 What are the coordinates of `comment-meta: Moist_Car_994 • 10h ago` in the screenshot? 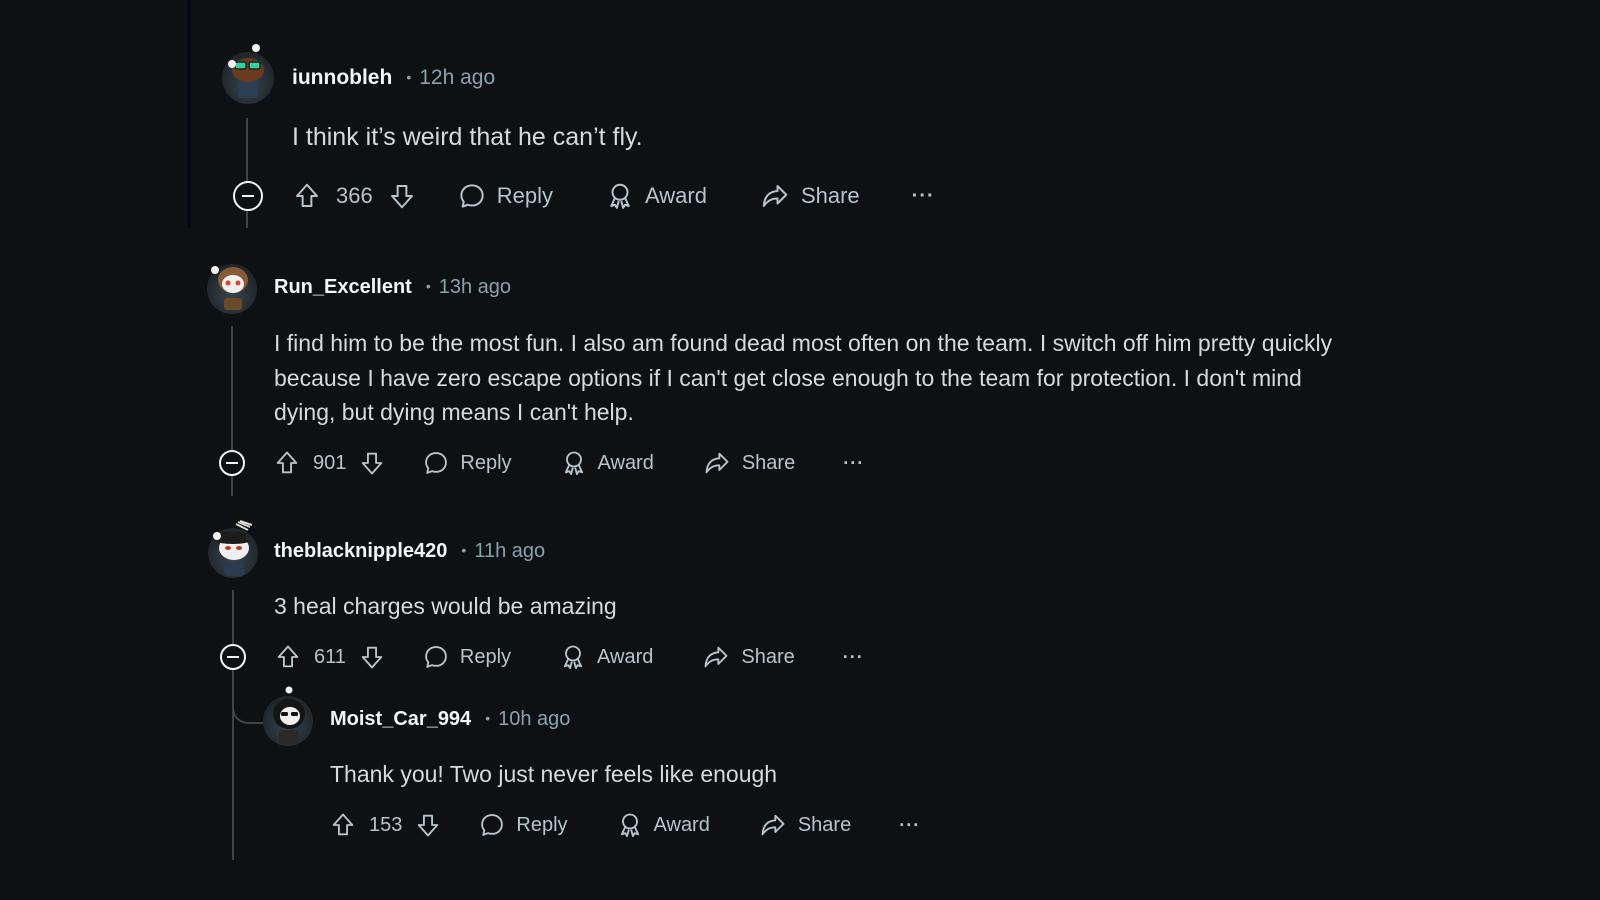 It's located at (450, 719).